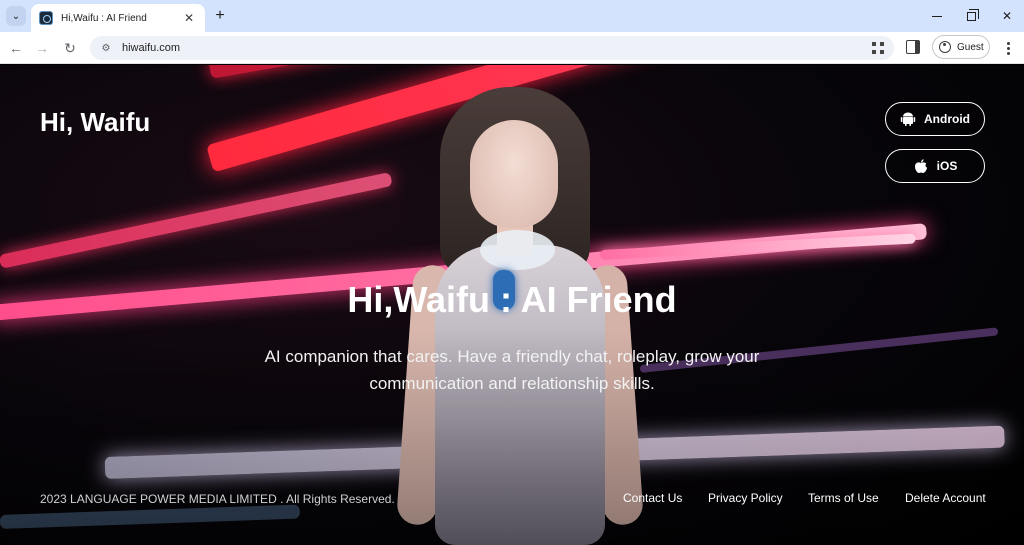 The image size is (1024, 545). What do you see at coordinates (878, 48) in the screenshot?
I see `qr-code-icon` at bounding box center [878, 48].